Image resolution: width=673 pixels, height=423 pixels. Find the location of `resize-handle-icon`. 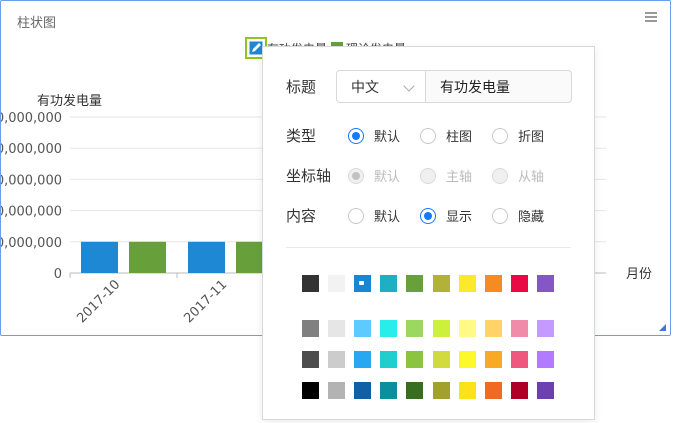

resize-handle-icon is located at coordinates (662, 327).